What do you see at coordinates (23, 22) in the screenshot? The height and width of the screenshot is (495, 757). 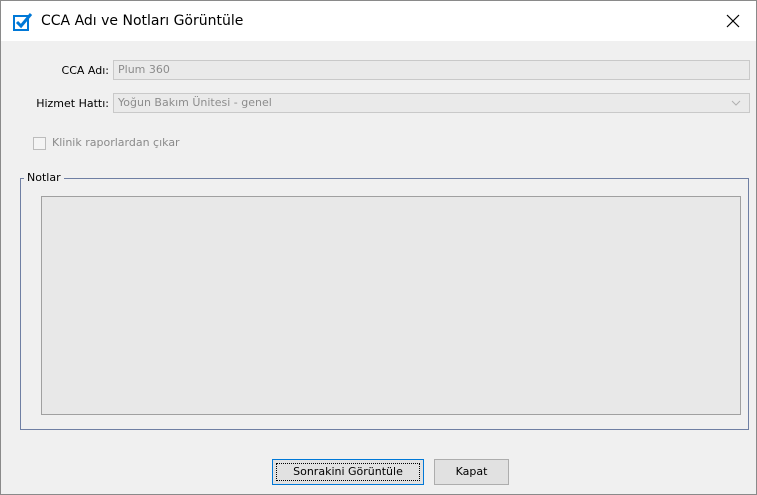 I see `checkbox-check-icon` at bounding box center [23, 22].